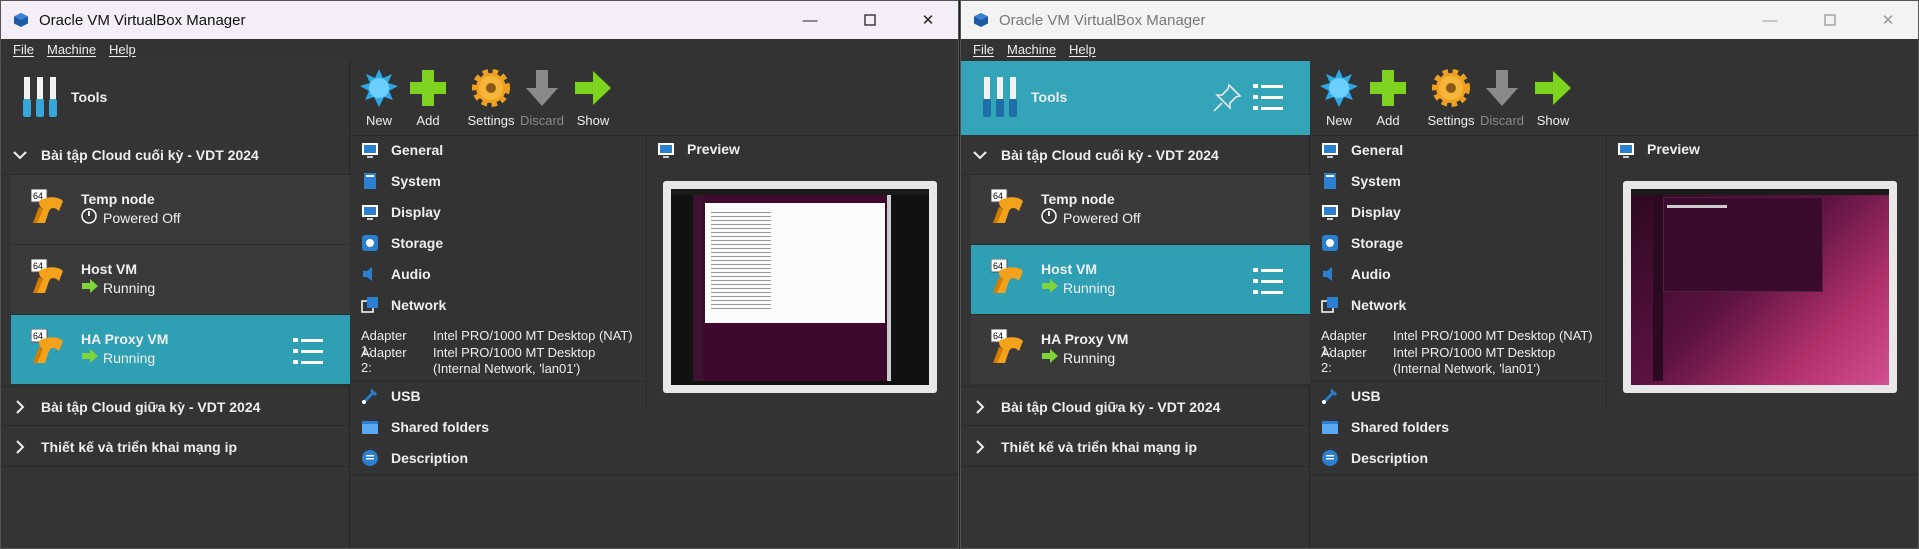  I want to click on folder-icon, so click(370, 427).